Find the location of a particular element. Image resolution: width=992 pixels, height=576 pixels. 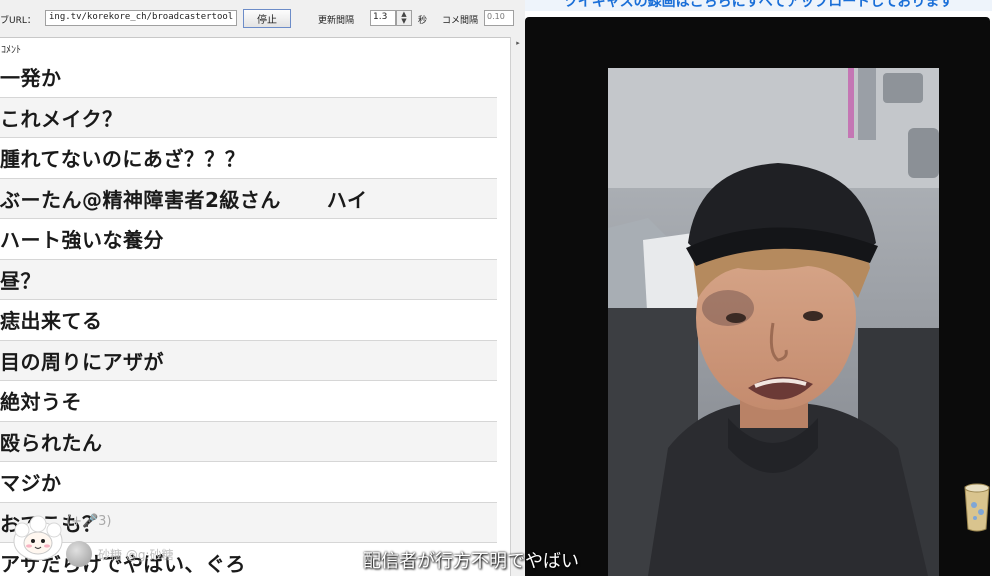

seconds-label: 秒 is located at coordinates (423, 21).